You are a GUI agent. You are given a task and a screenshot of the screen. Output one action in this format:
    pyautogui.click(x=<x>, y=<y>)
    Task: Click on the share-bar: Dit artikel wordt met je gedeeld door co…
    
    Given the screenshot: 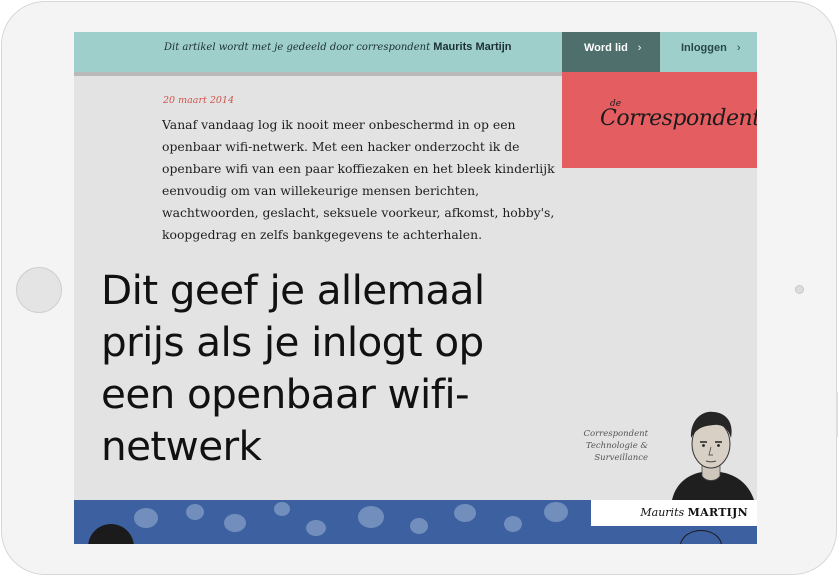 What is the action you would take?
    pyautogui.click(x=318, y=54)
    